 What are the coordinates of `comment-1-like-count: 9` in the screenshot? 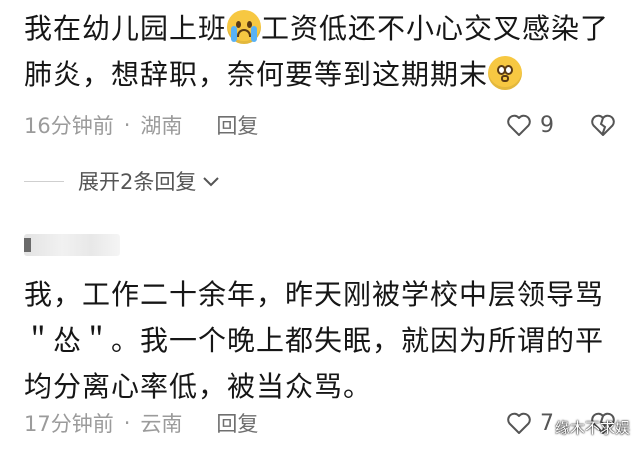 It's located at (547, 125).